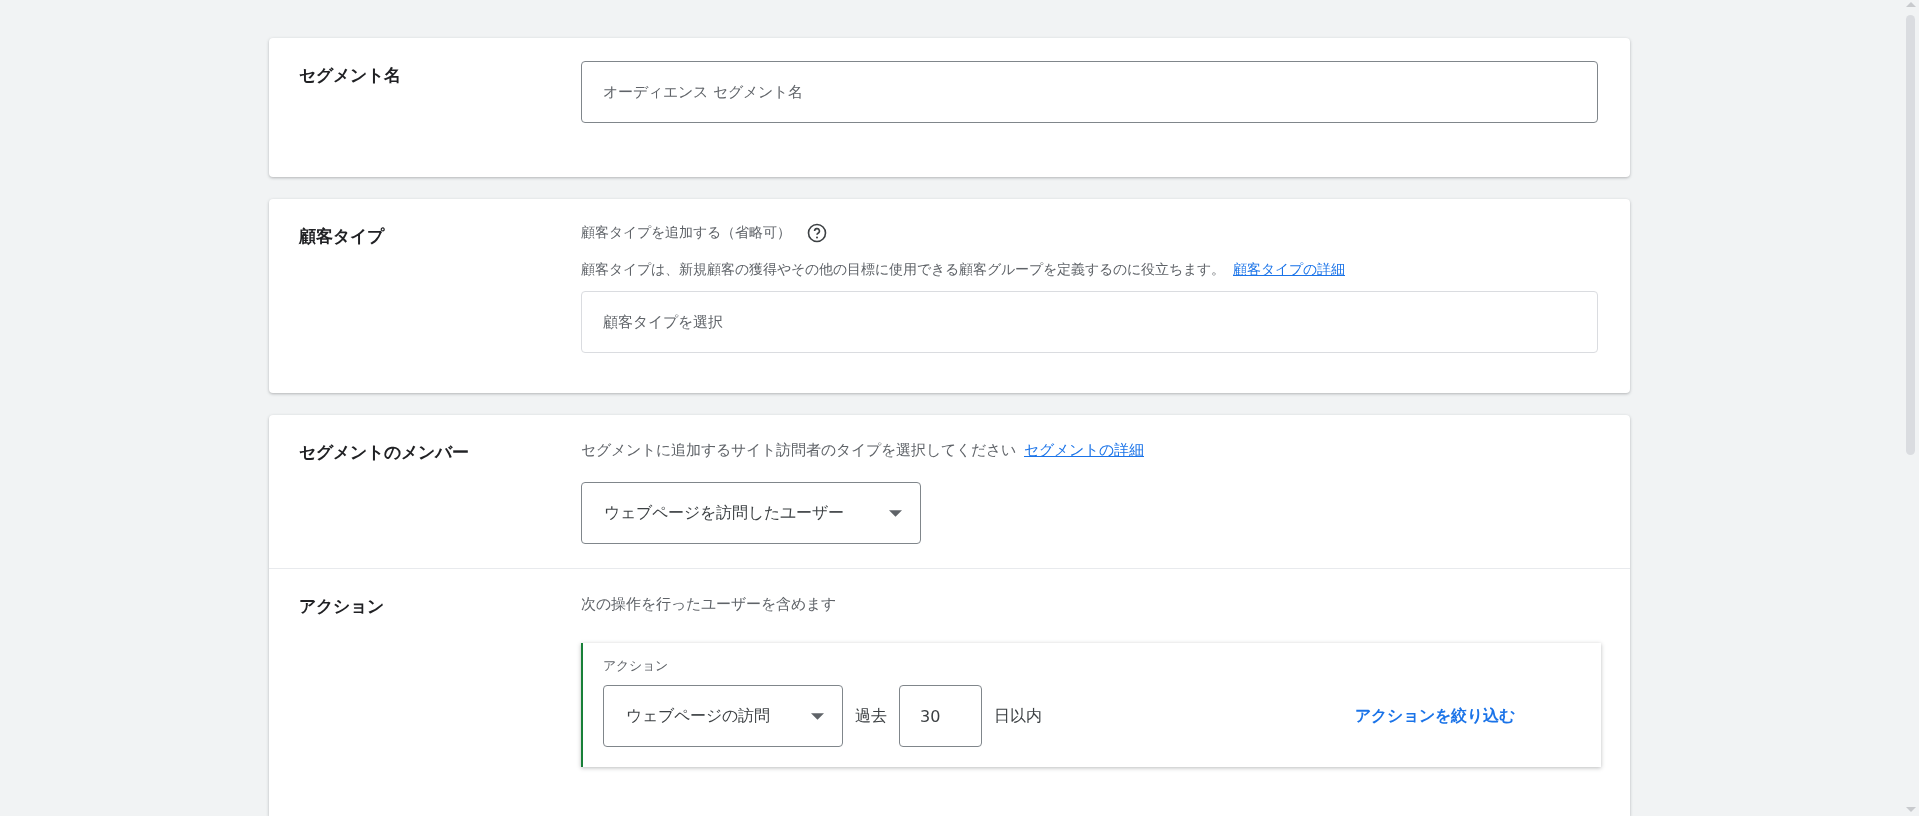 The height and width of the screenshot is (816, 1919). Describe the element at coordinates (903, 269) in the screenshot. I see `description-text: 顧客タイプは、新規顧客の獲得やその他の目標に使用できる顧客グループを定義するのに役立ちます。` at that location.